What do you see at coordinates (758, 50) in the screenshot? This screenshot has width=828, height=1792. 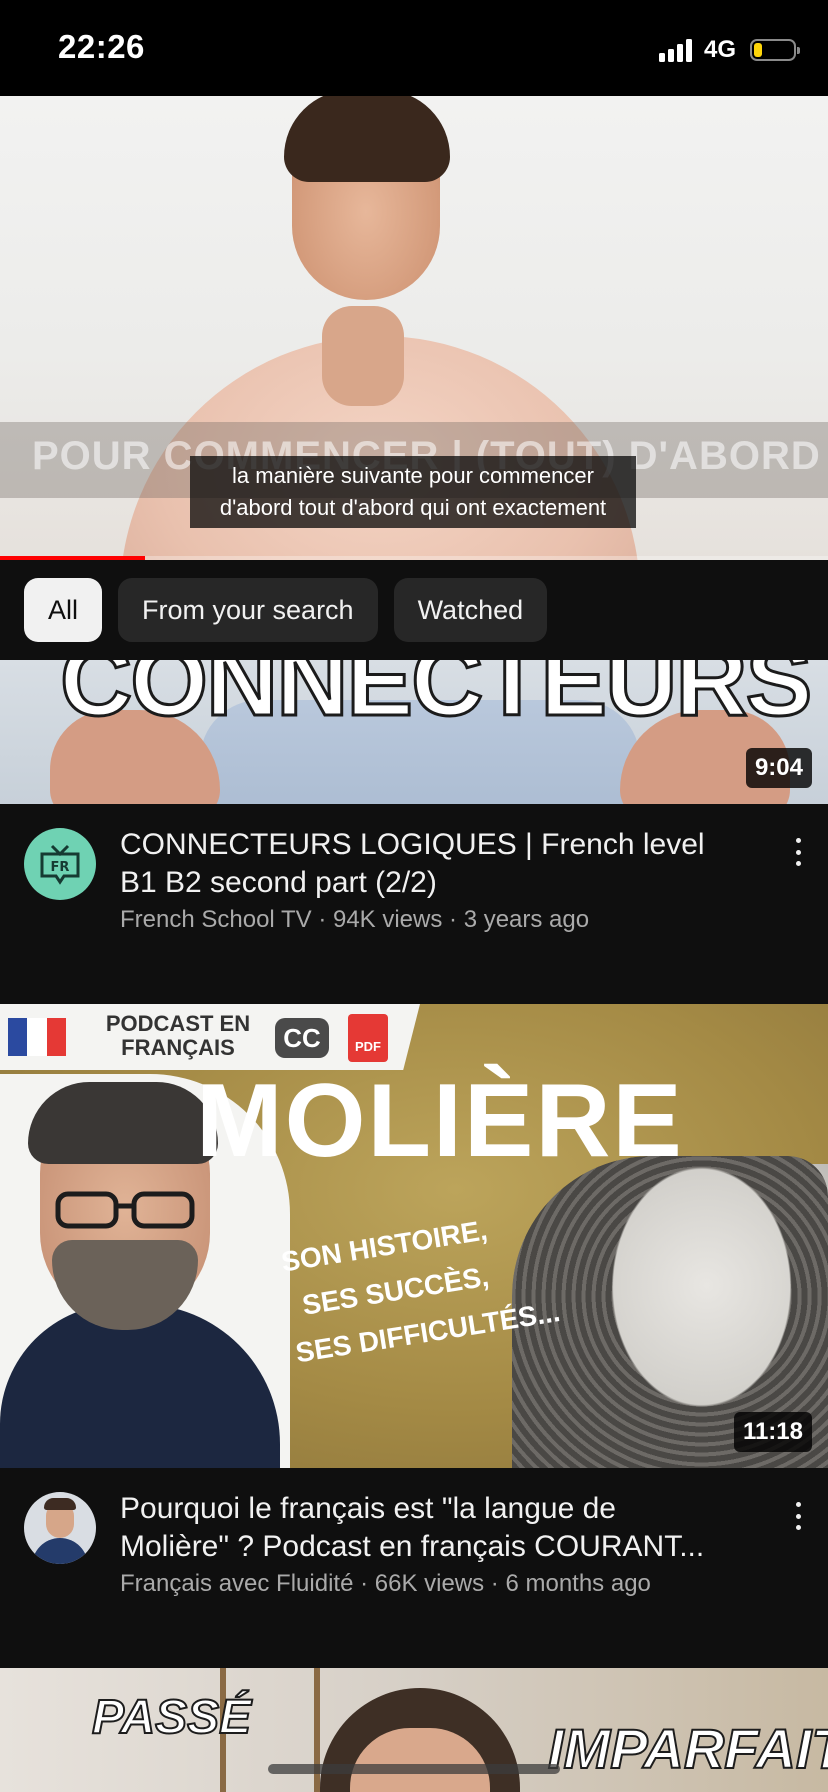 I see `battery-level` at bounding box center [758, 50].